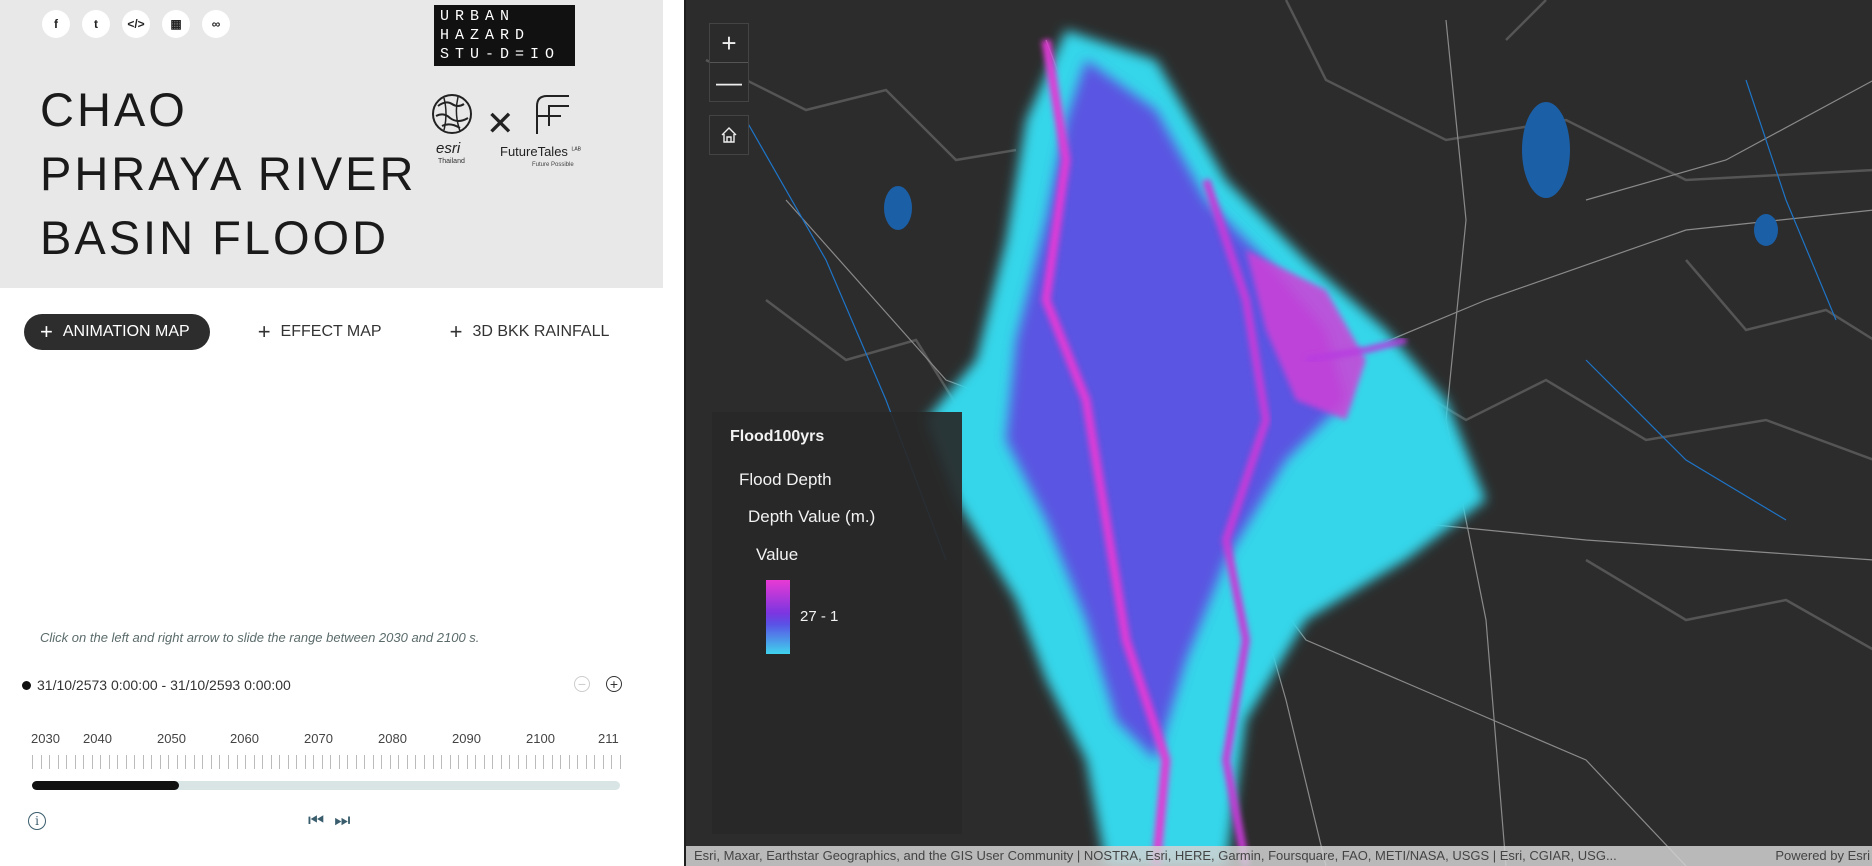  What do you see at coordinates (171, 738) in the screenshot?
I see `year-label: 2050` at bounding box center [171, 738].